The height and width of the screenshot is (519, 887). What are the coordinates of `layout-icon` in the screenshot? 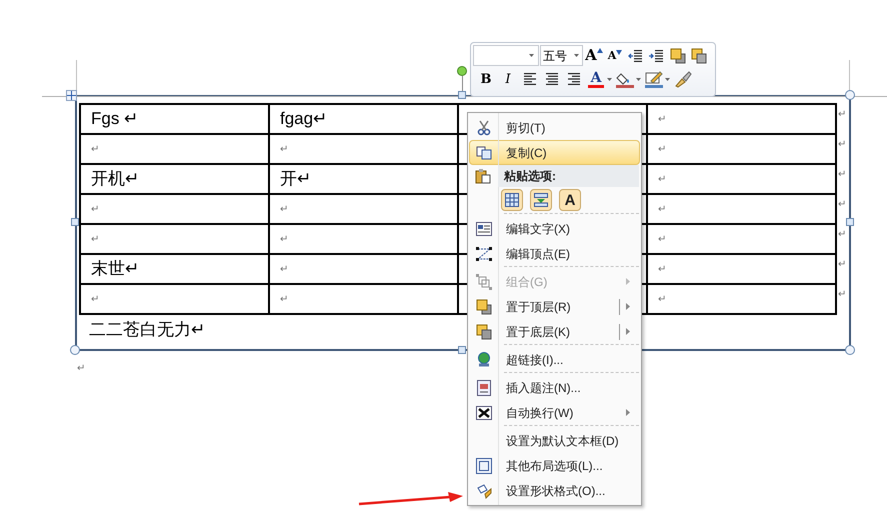 It's located at (484, 466).